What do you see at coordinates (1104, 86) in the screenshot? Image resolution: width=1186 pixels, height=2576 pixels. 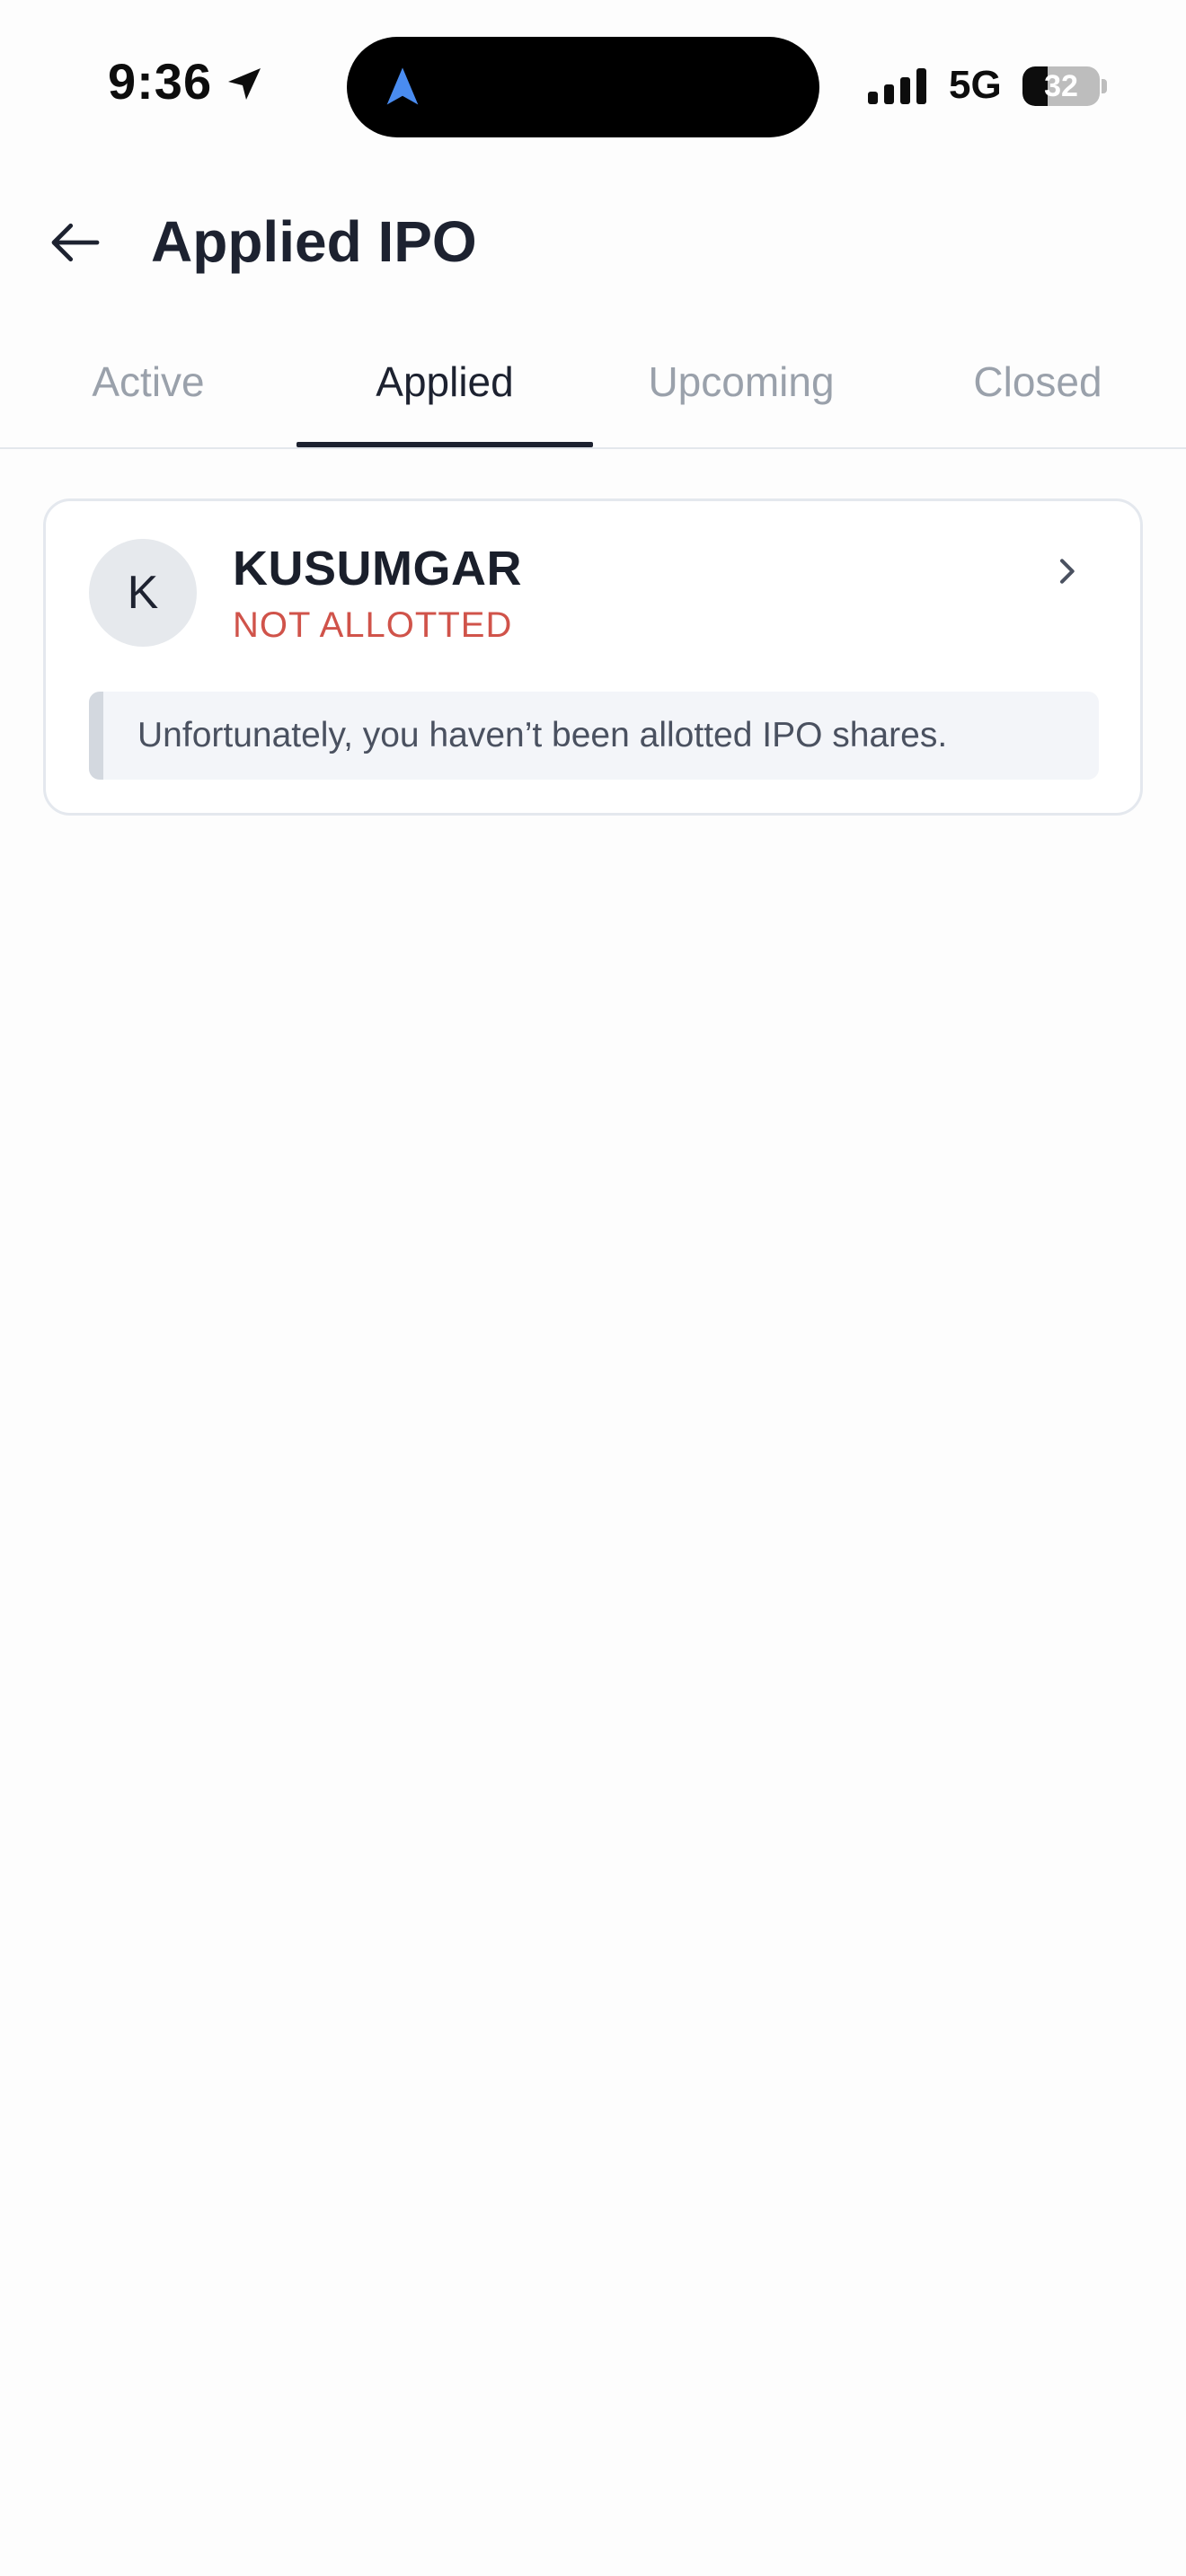 I see `battery-tip` at bounding box center [1104, 86].